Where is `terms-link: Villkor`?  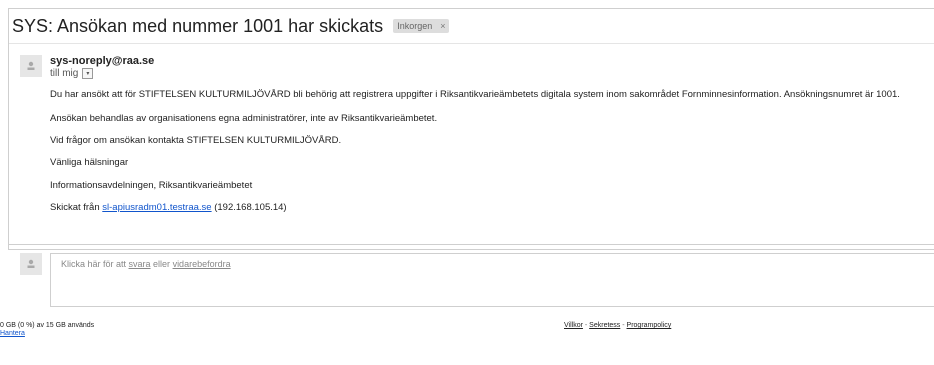 terms-link: Villkor is located at coordinates (573, 325).